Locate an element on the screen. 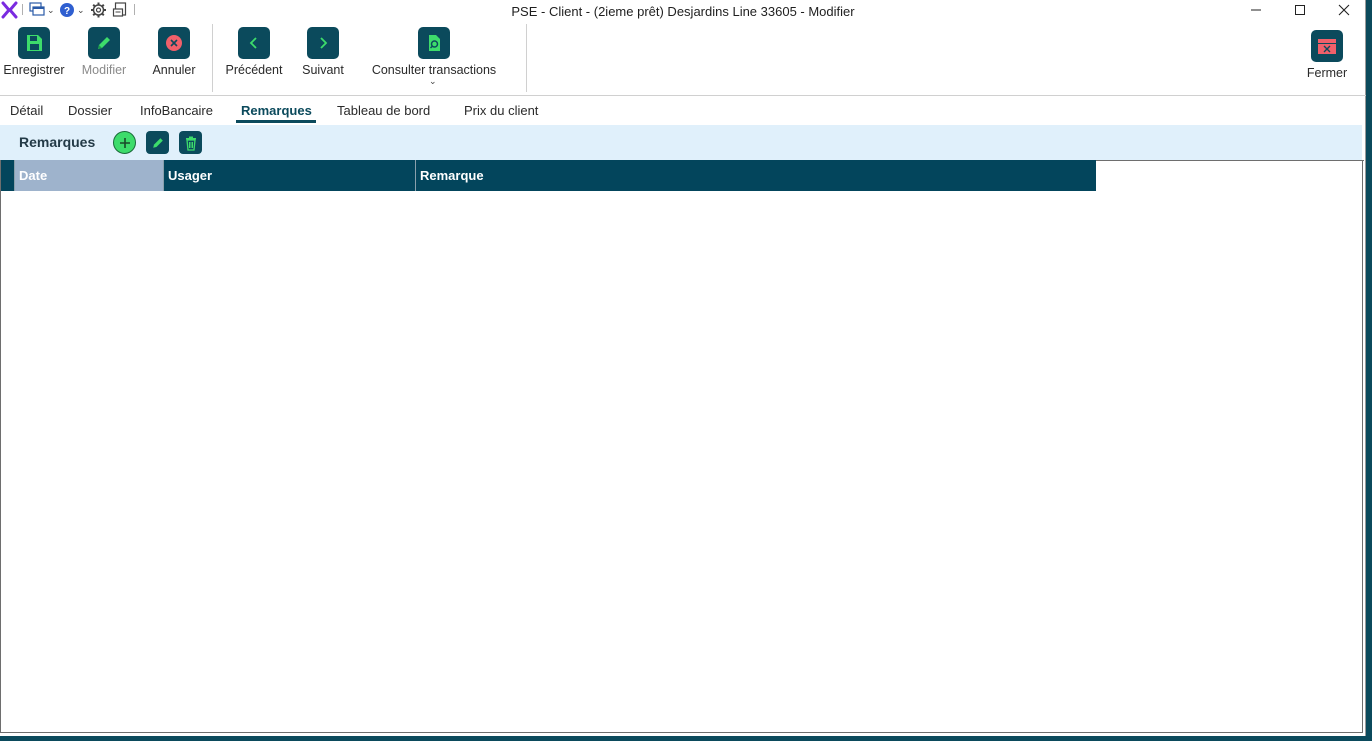 The height and width of the screenshot is (741, 1372). delete-remark-button is located at coordinates (190, 142).